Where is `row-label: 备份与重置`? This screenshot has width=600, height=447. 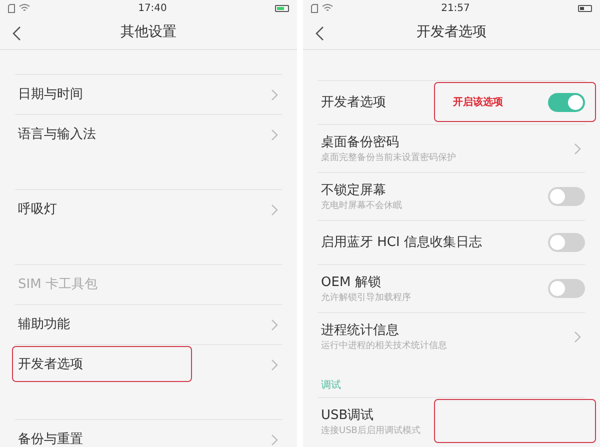 row-label: 备份与重置 is located at coordinates (50, 438).